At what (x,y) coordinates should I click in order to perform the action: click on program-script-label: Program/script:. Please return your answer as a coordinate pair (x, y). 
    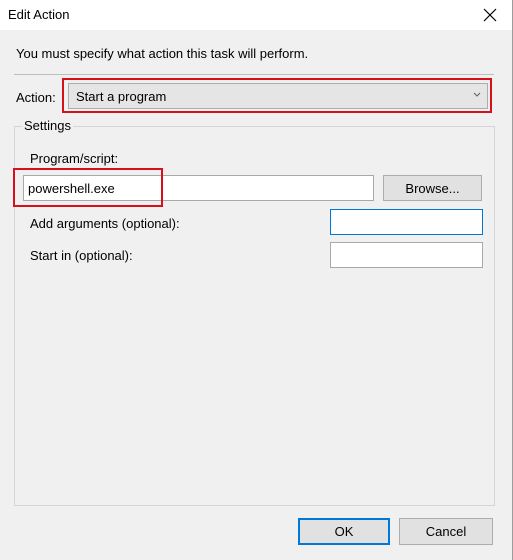
    Looking at the image, I should click on (74, 158).